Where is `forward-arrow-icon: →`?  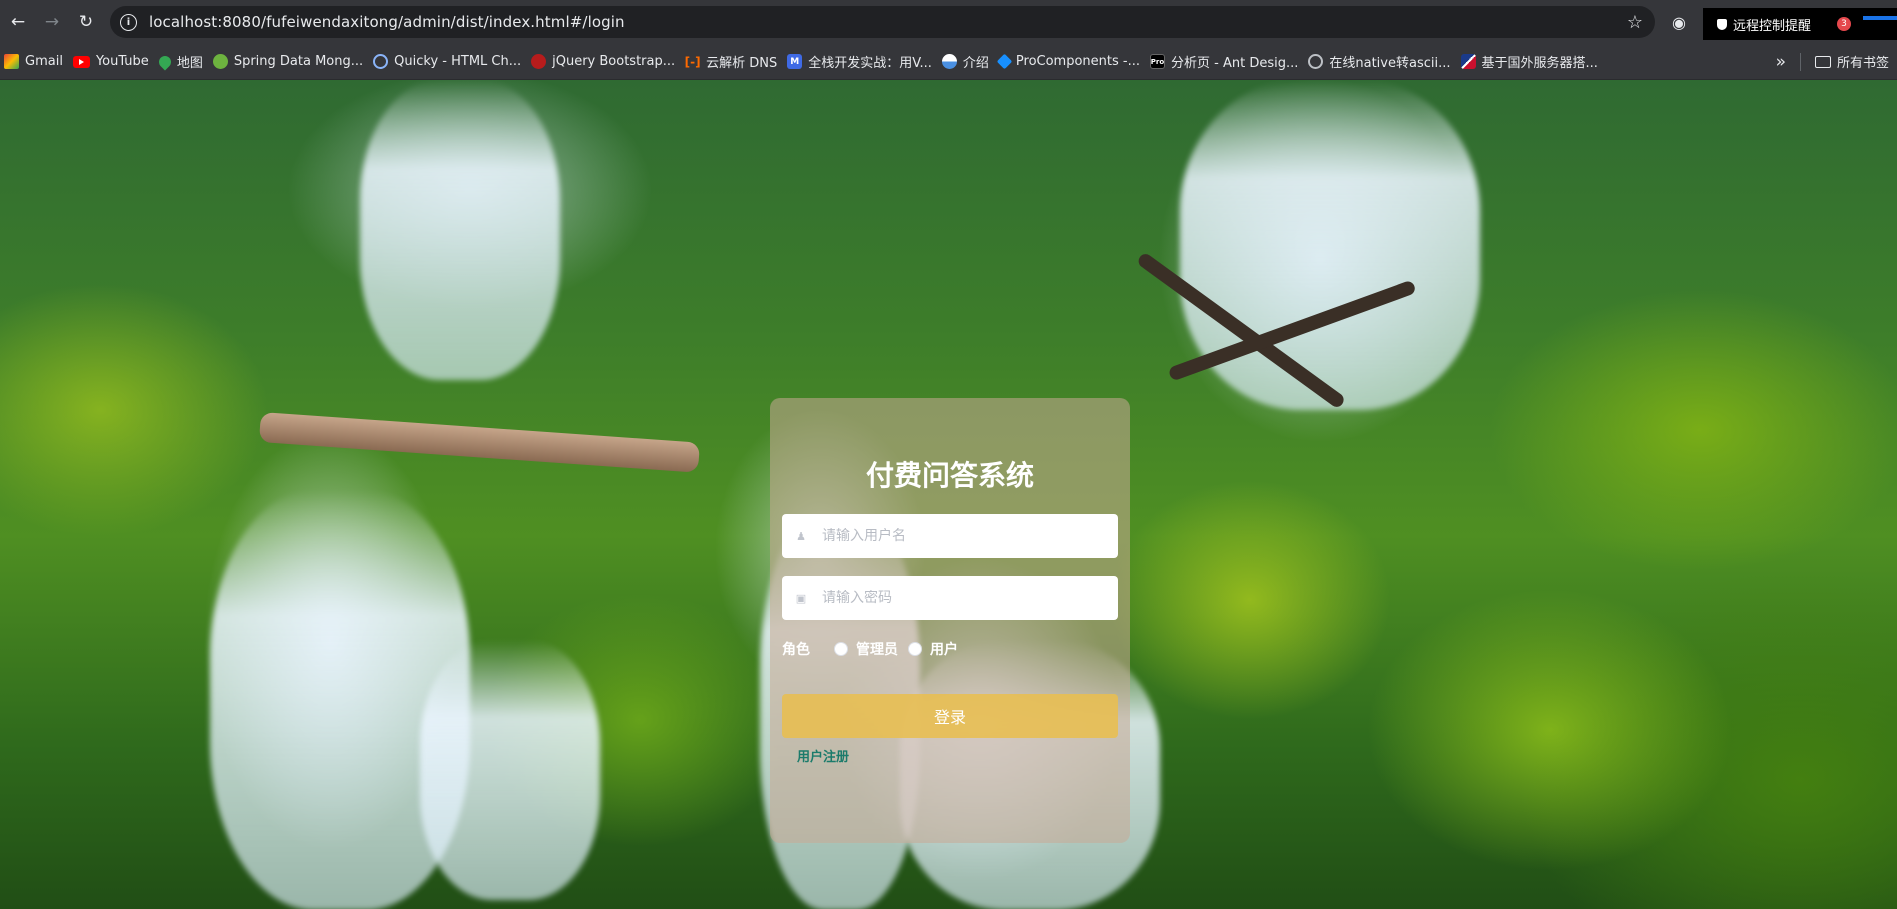
forward-arrow-icon: → is located at coordinates (52, 22).